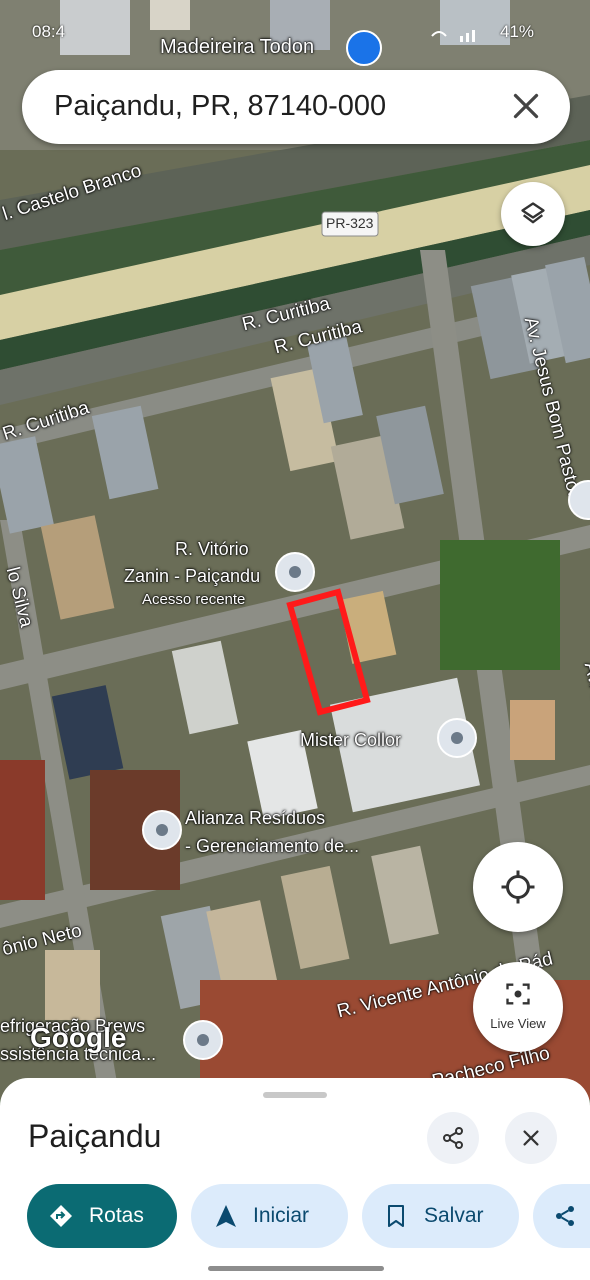 The width and height of the screenshot is (590, 1280). Describe the element at coordinates (518, 994) in the screenshot. I see `live-view-icon` at that location.